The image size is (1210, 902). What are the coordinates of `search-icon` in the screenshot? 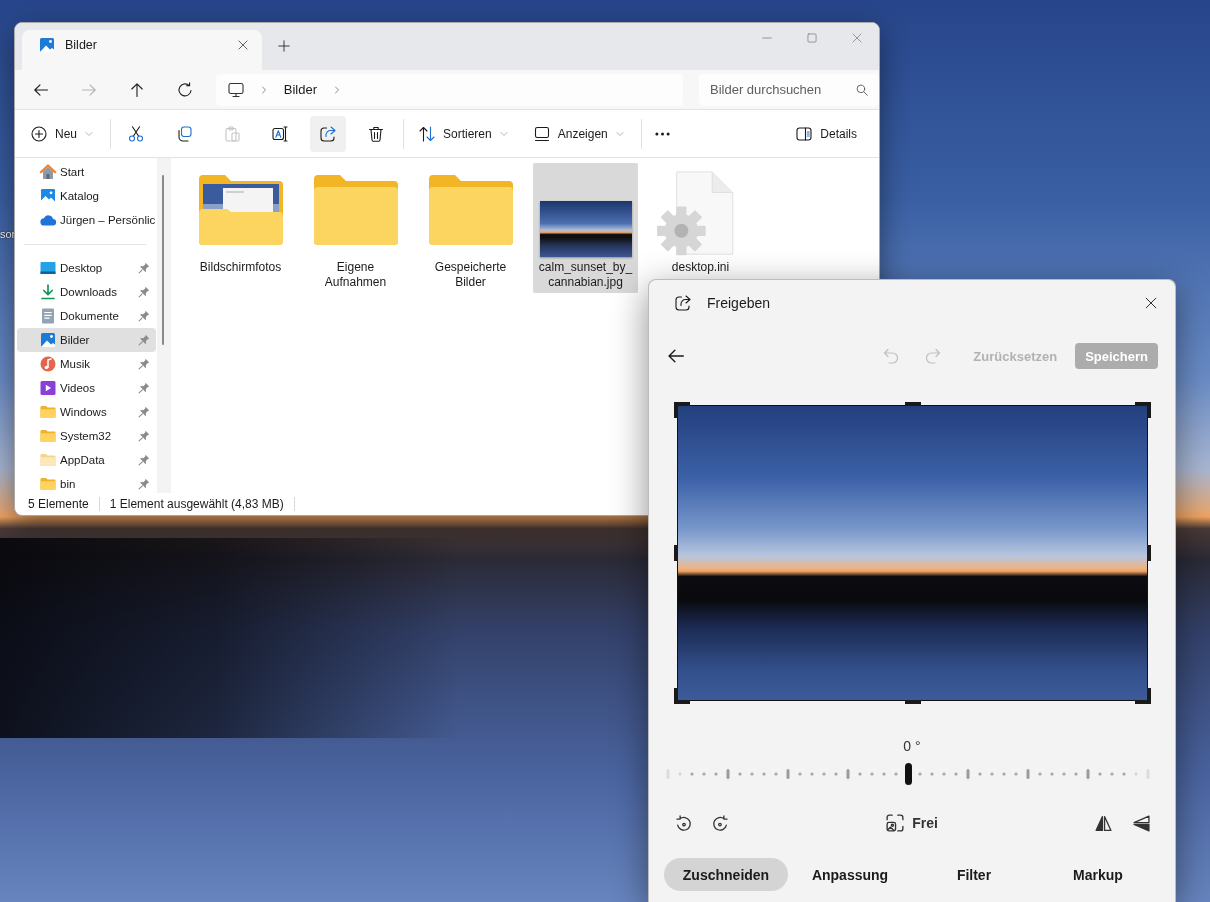 It's located at (862, 89).